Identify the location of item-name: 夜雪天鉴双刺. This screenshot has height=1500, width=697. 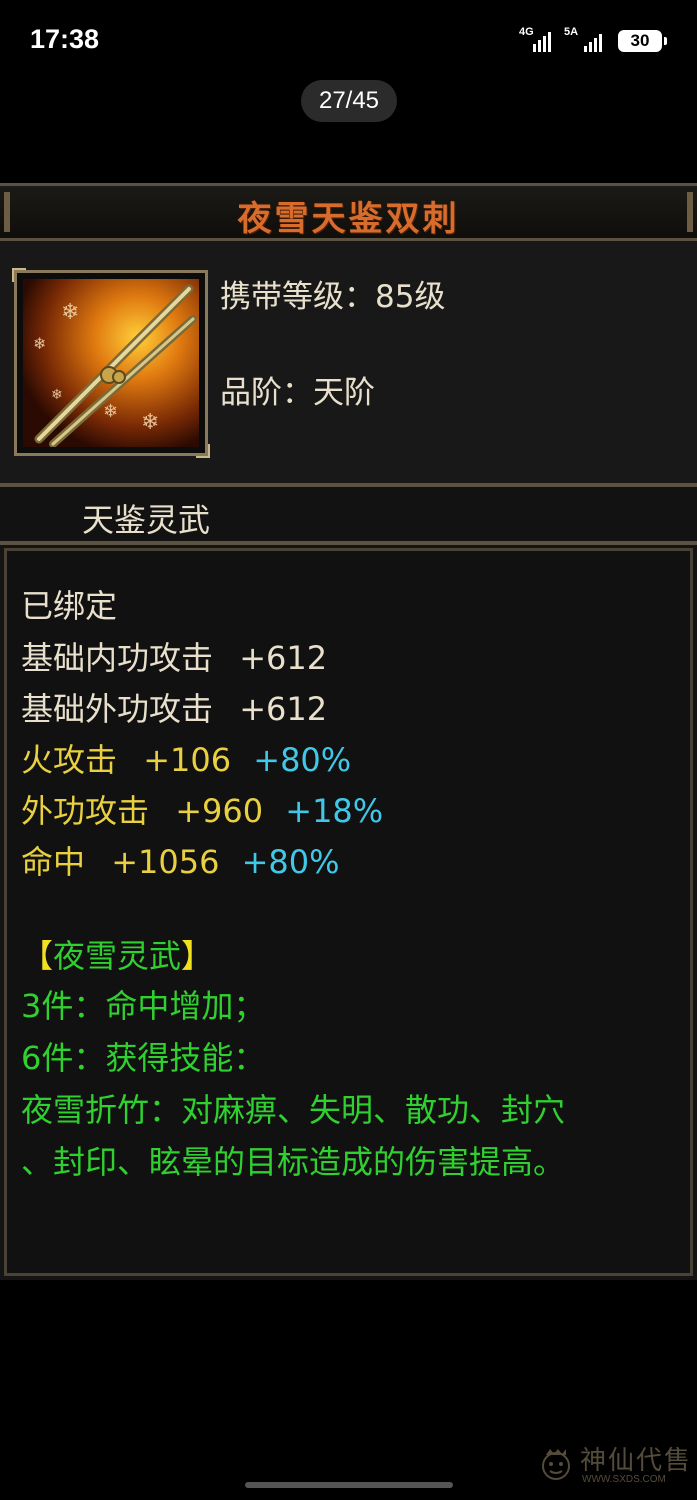
(348, 219).